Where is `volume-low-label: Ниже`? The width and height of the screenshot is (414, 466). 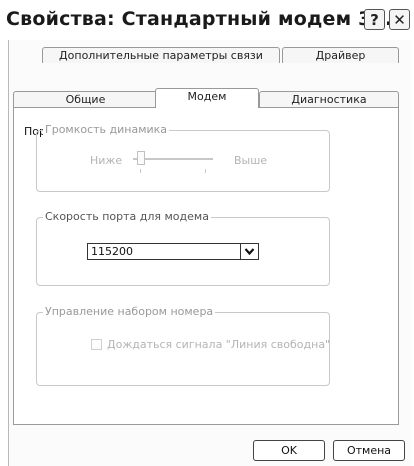 volume-low-label: Ниже is located at coordinates (106, 160).